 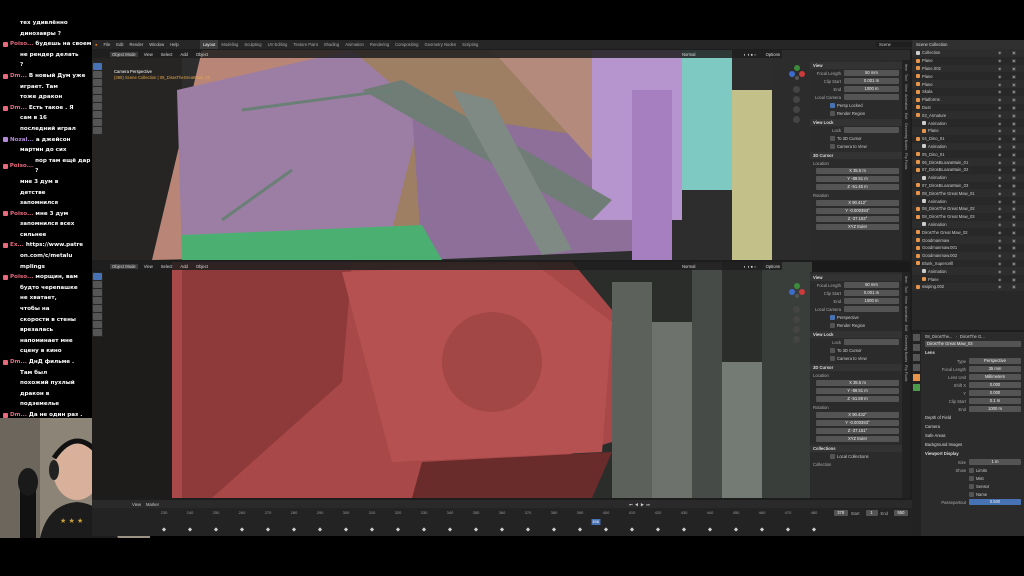 I want to click on props-focal-field: 35 mm, so click(x=995, y=369).